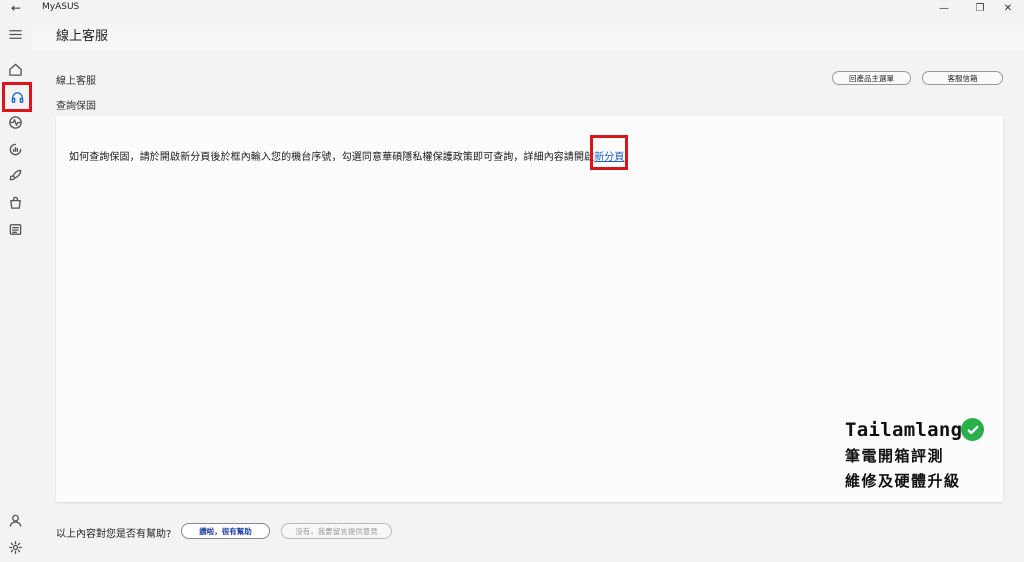 The width and height of the screenshot is (1024, 562). I want to click on title-bar: ← MyASUS — ❐ ✕, so click(512, 8).